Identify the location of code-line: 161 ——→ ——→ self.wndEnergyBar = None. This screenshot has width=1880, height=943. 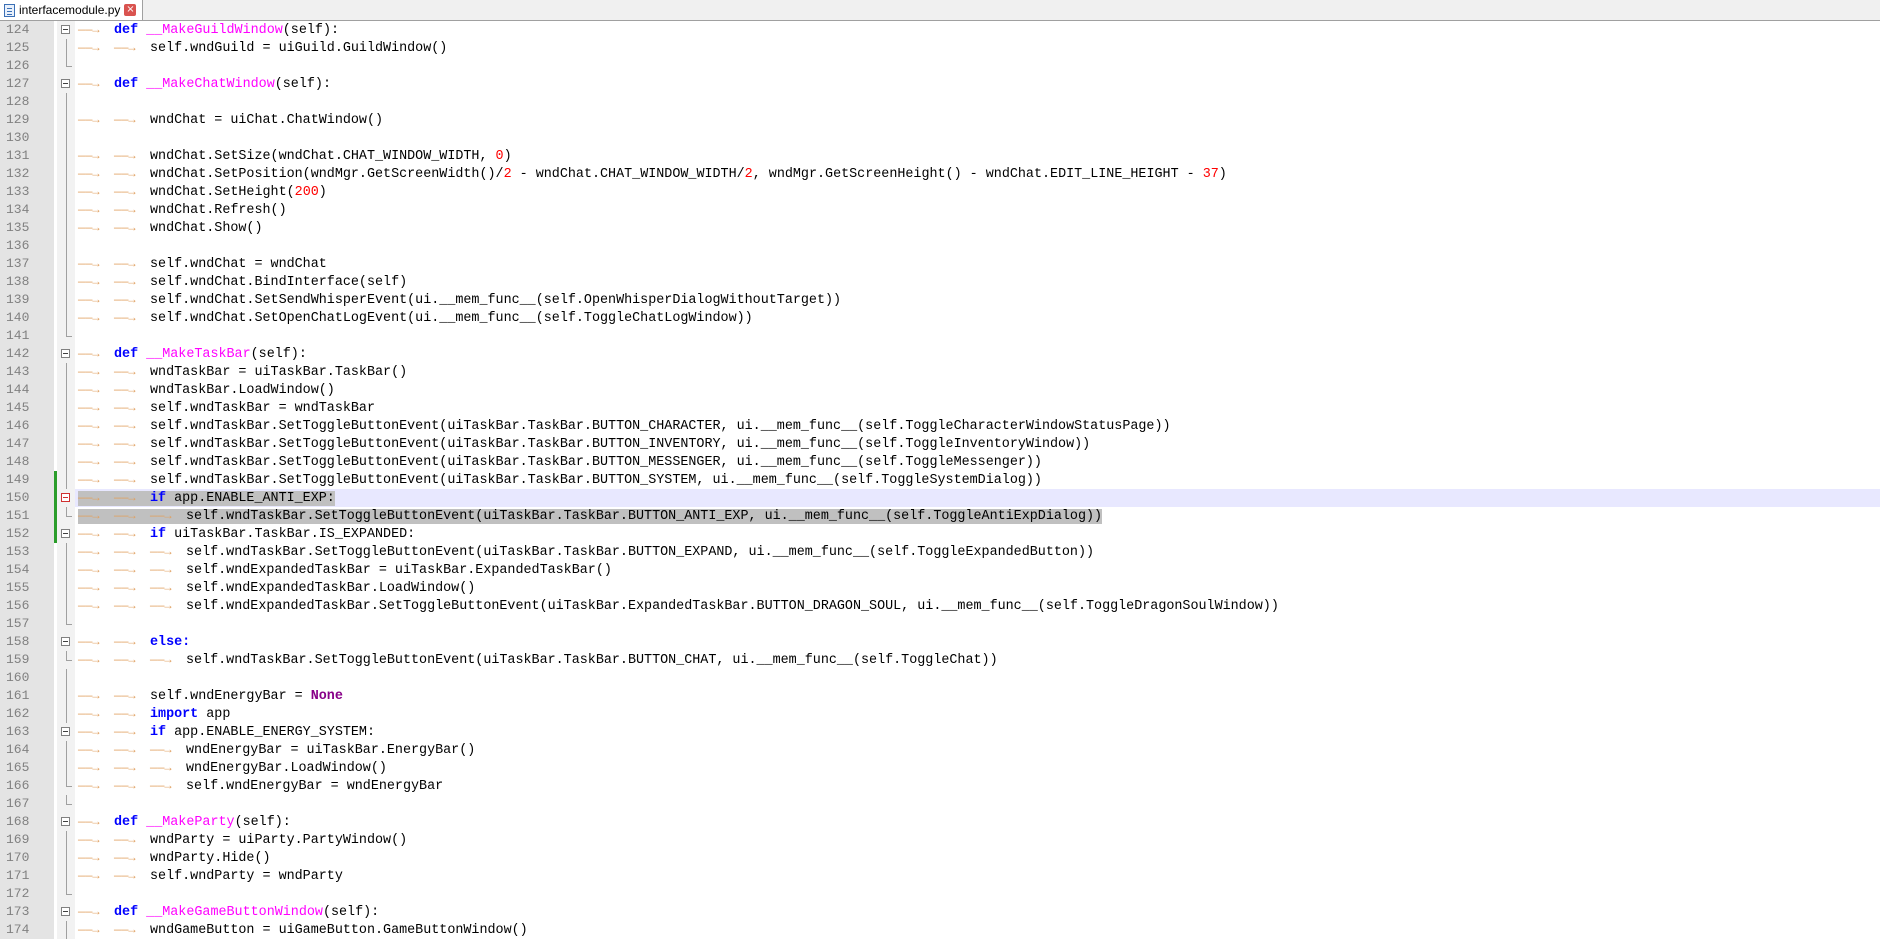
(940, 696).